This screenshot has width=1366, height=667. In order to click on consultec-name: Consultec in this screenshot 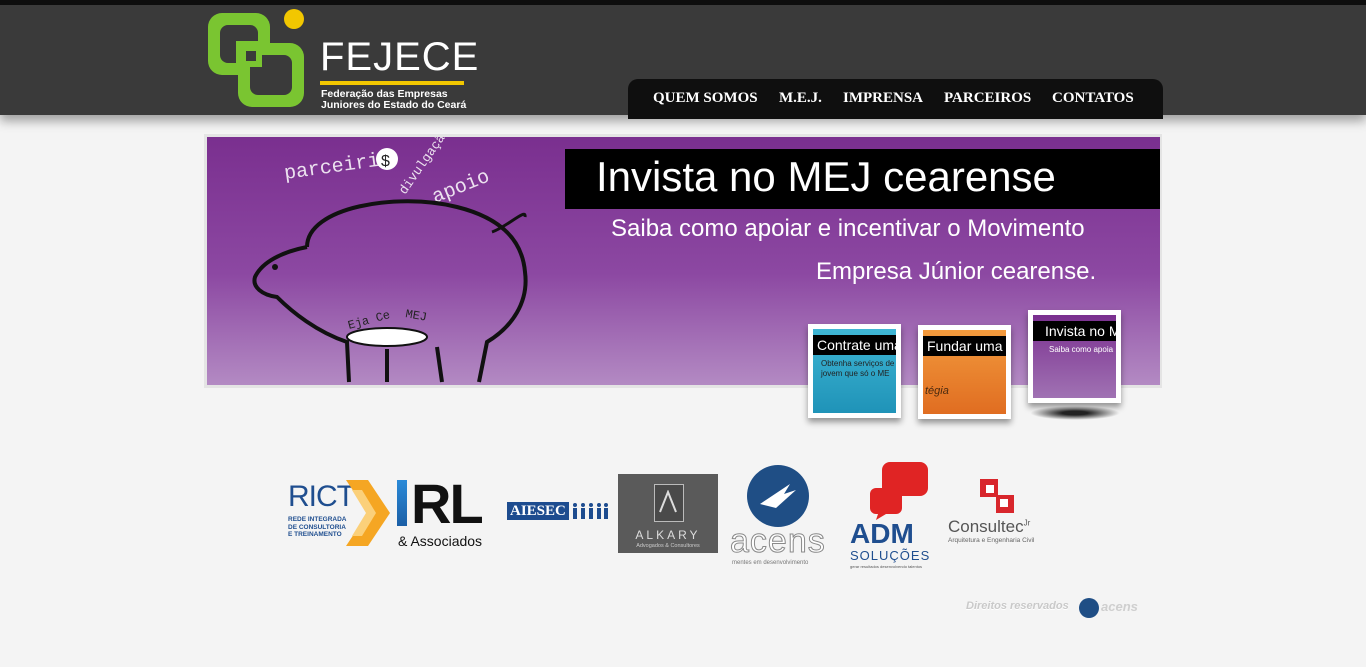, I will do `click(986, 526)`.